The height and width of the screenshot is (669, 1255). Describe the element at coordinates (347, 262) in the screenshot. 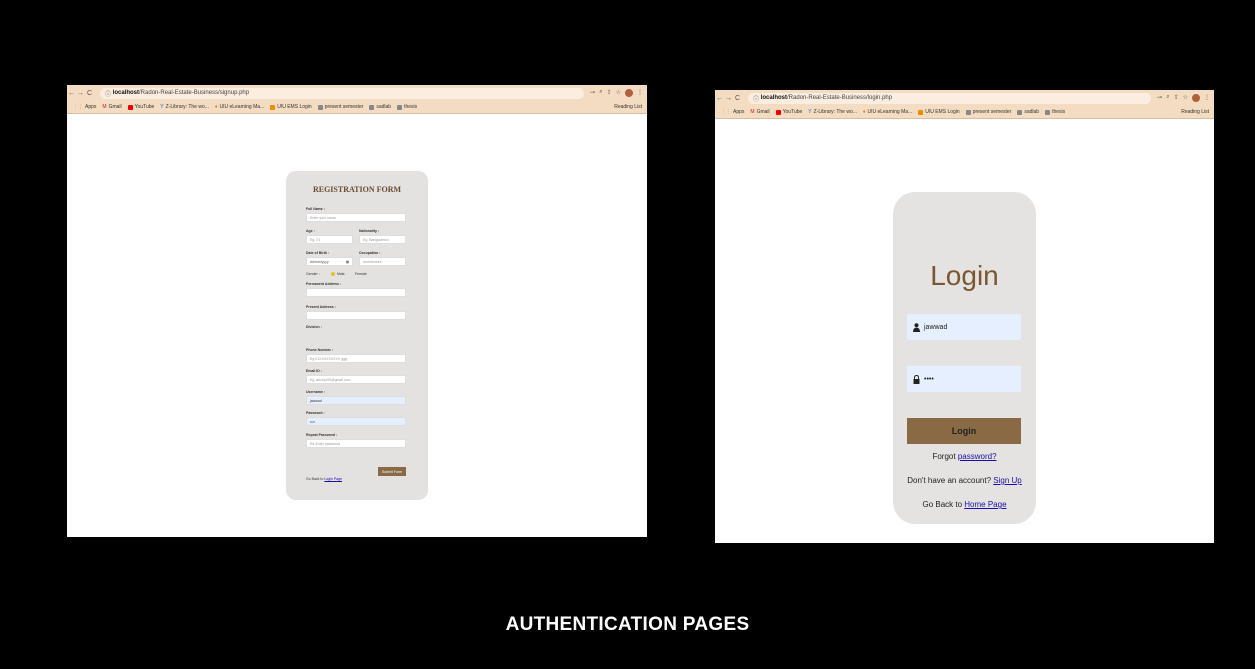

I see `calendar-icon: ▦` at that location.